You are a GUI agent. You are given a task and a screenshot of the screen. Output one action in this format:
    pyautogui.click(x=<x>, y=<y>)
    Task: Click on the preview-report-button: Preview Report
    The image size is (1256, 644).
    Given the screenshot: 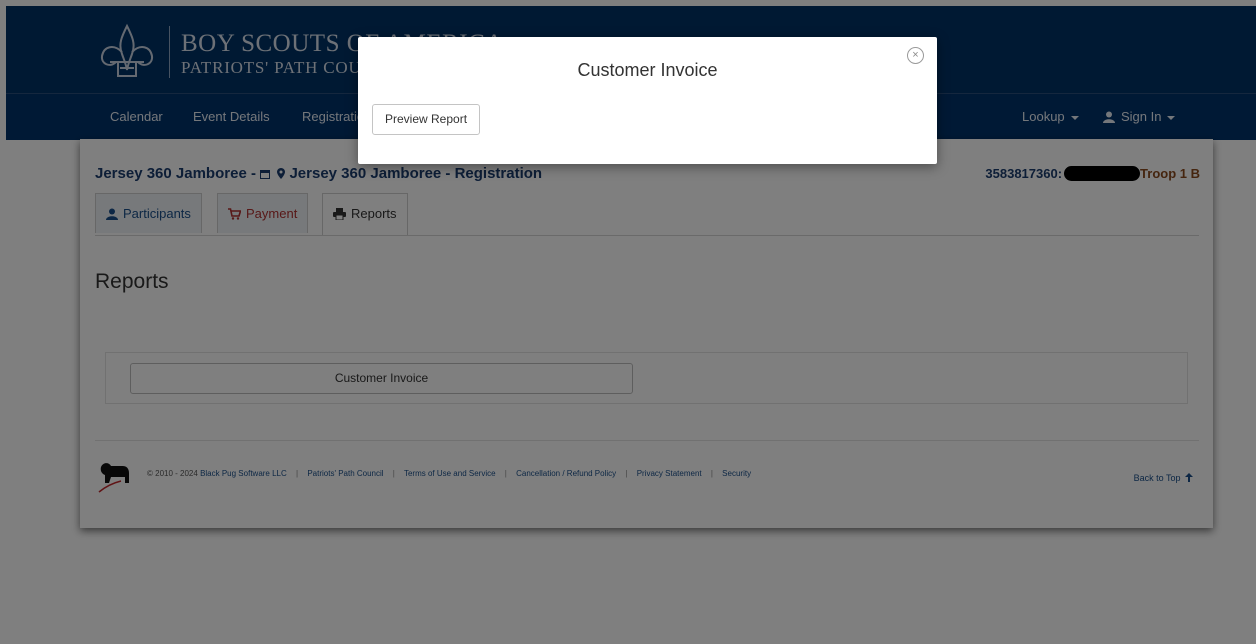 What is the action you would take?
    pyautogui.click(x=426, y=119)
    